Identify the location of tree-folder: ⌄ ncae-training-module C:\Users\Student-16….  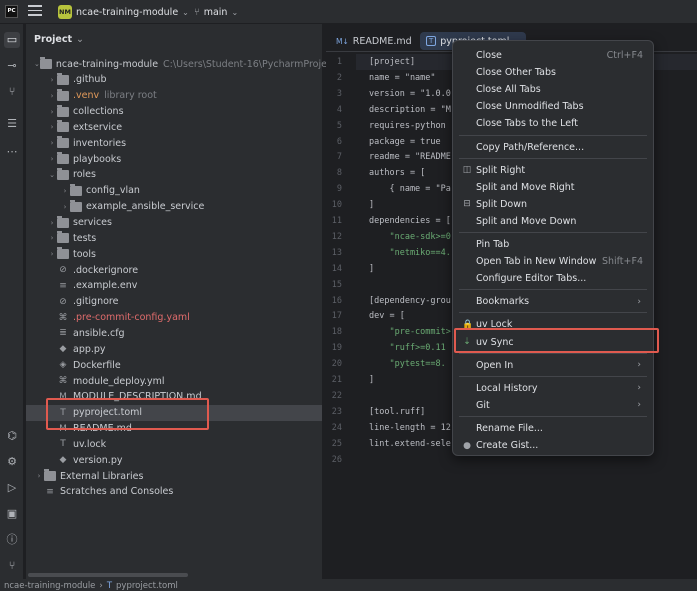
(236, 64).